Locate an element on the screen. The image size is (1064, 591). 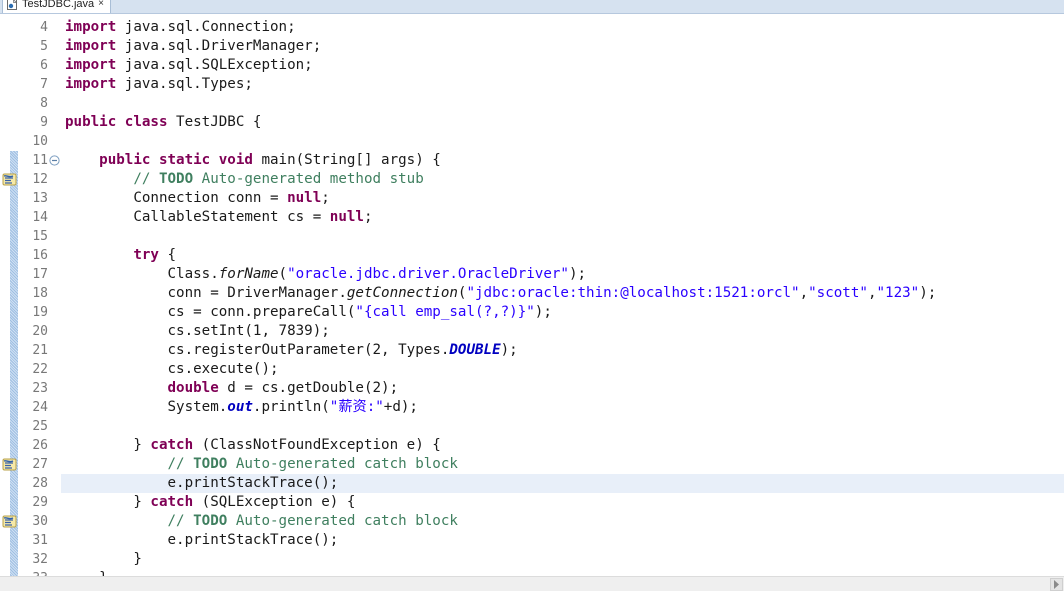
line-number: 24 is located at coordinates (40, 407).